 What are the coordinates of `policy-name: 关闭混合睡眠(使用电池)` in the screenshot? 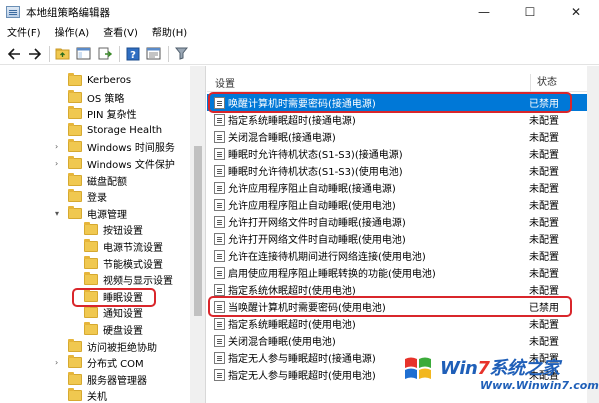 It's located at (282, 342).